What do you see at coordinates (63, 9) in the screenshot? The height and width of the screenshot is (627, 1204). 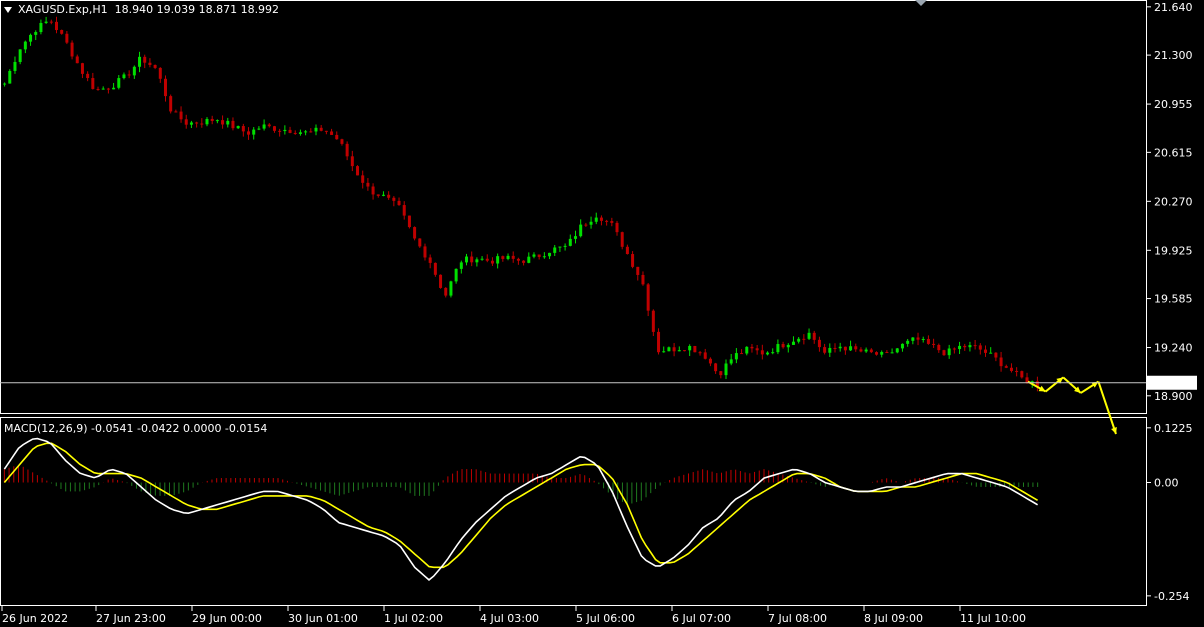 I see `symbol-label: XAGUSD.Exp,H1` at bounding box center [63, 9].